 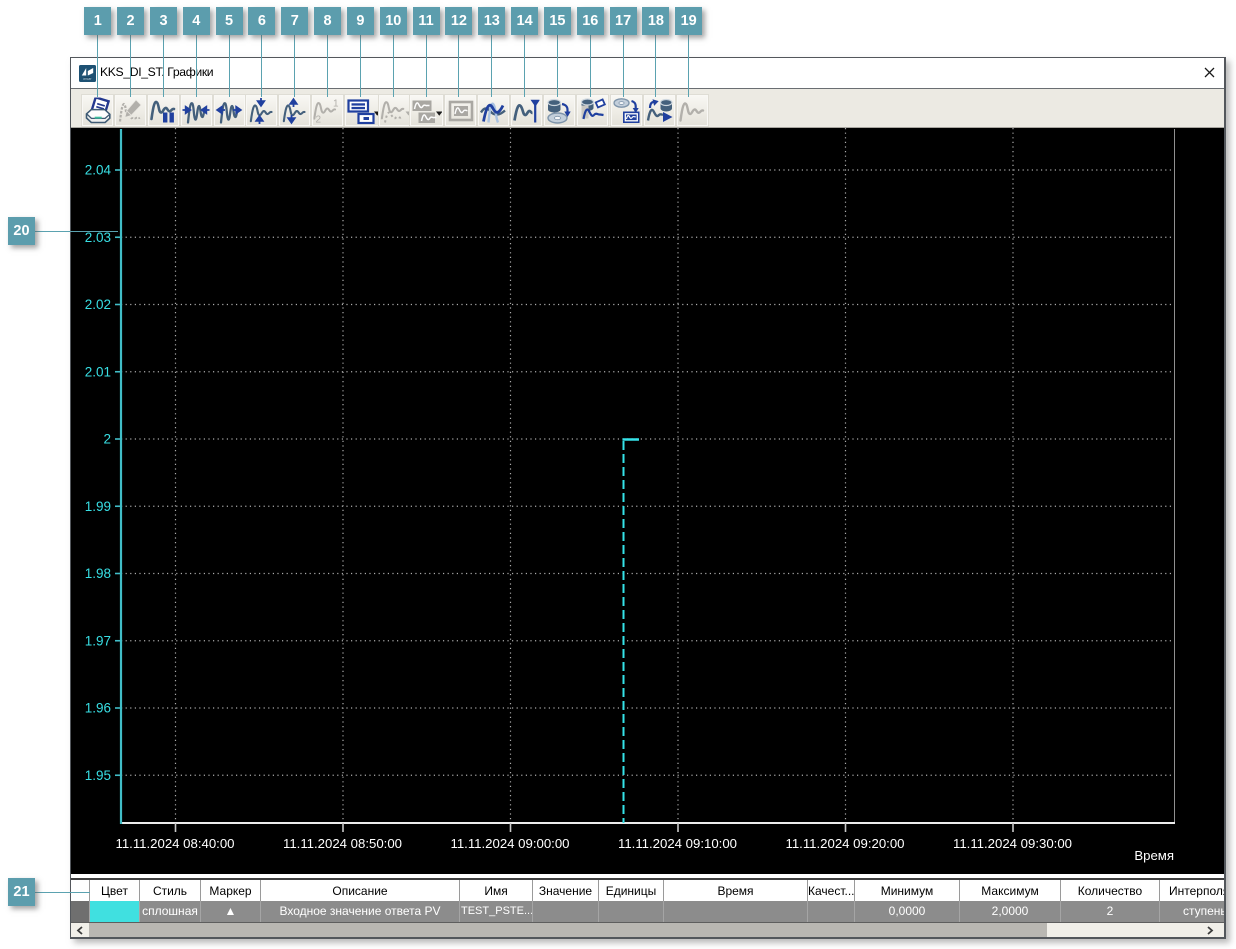 What do you see at coordinates (98, 237) in the screenshot?
I see `svg-text: 2.03` at bounding box center [98, 237].